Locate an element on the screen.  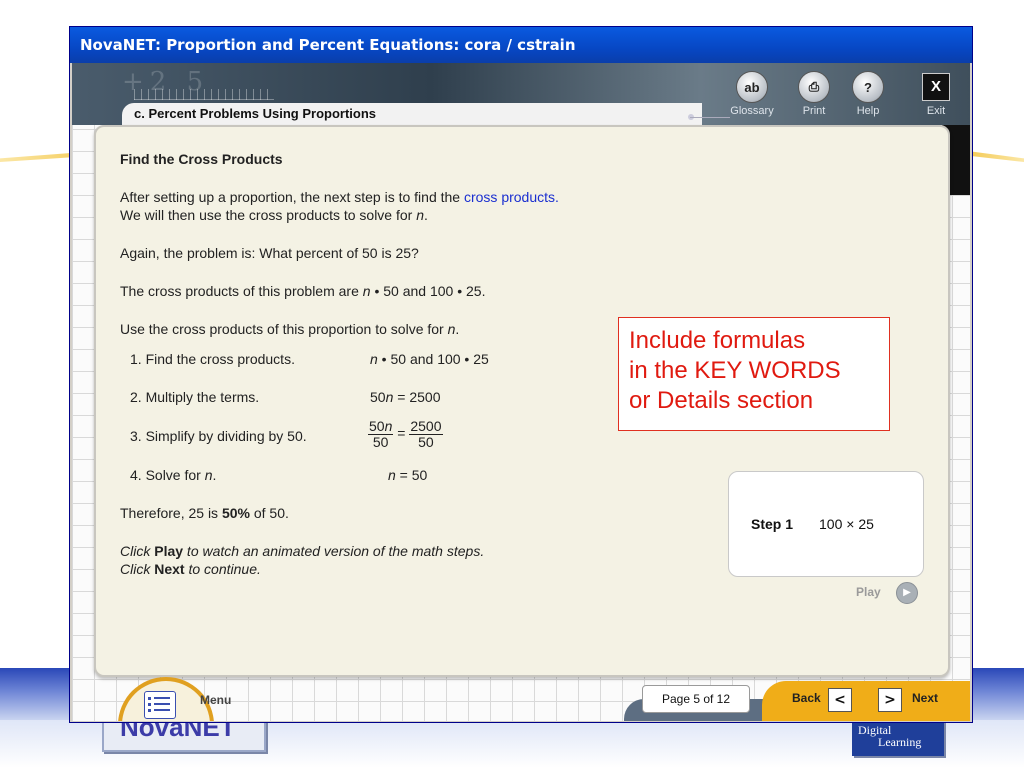
step-2-expression: 50n = 2500 is located at coordinates (405, 397).